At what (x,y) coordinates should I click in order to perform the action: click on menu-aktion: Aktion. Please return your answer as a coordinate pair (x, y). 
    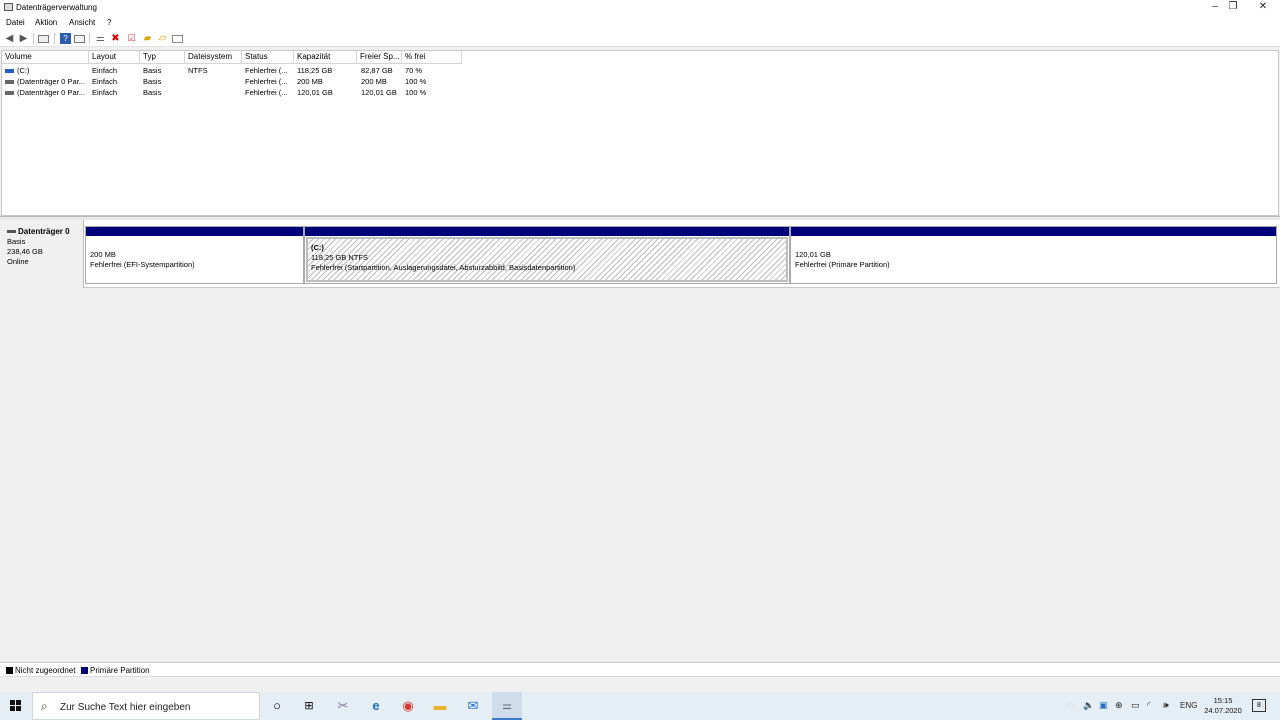
    Looking at the image, I should click on (46, 22).